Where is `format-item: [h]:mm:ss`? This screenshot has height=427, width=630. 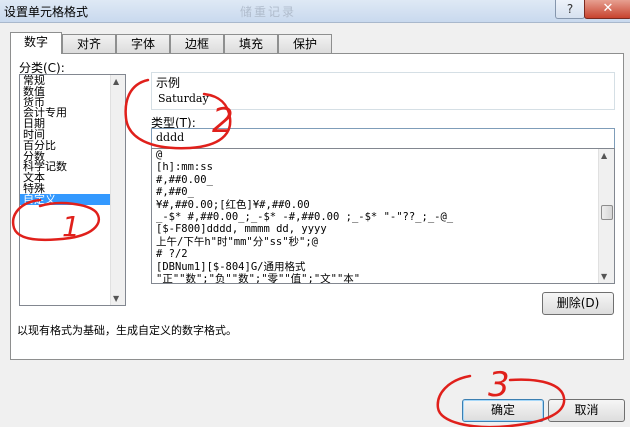 format-item: [h]:mm:ss is located at coordinates (383, 167).